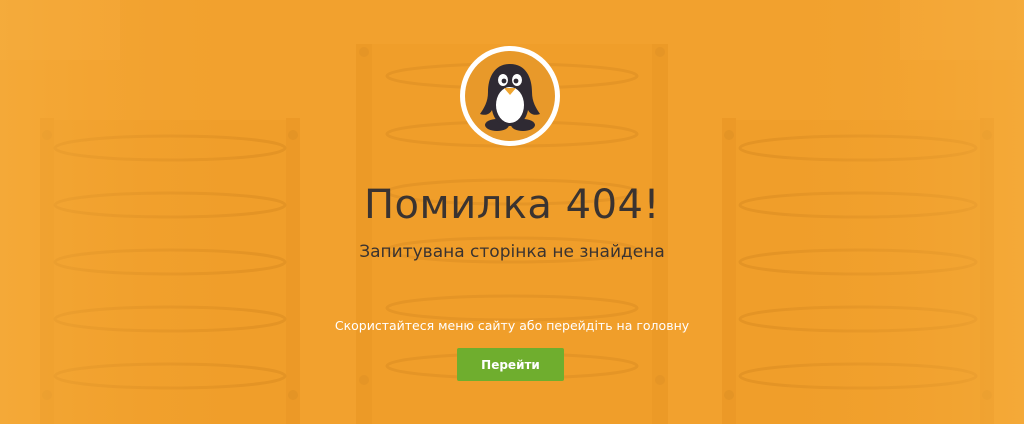 Image resolution: width=1024 pixels, height=424 pixels. I want to click on page-title: Помилка 404!, so click(512, 205).